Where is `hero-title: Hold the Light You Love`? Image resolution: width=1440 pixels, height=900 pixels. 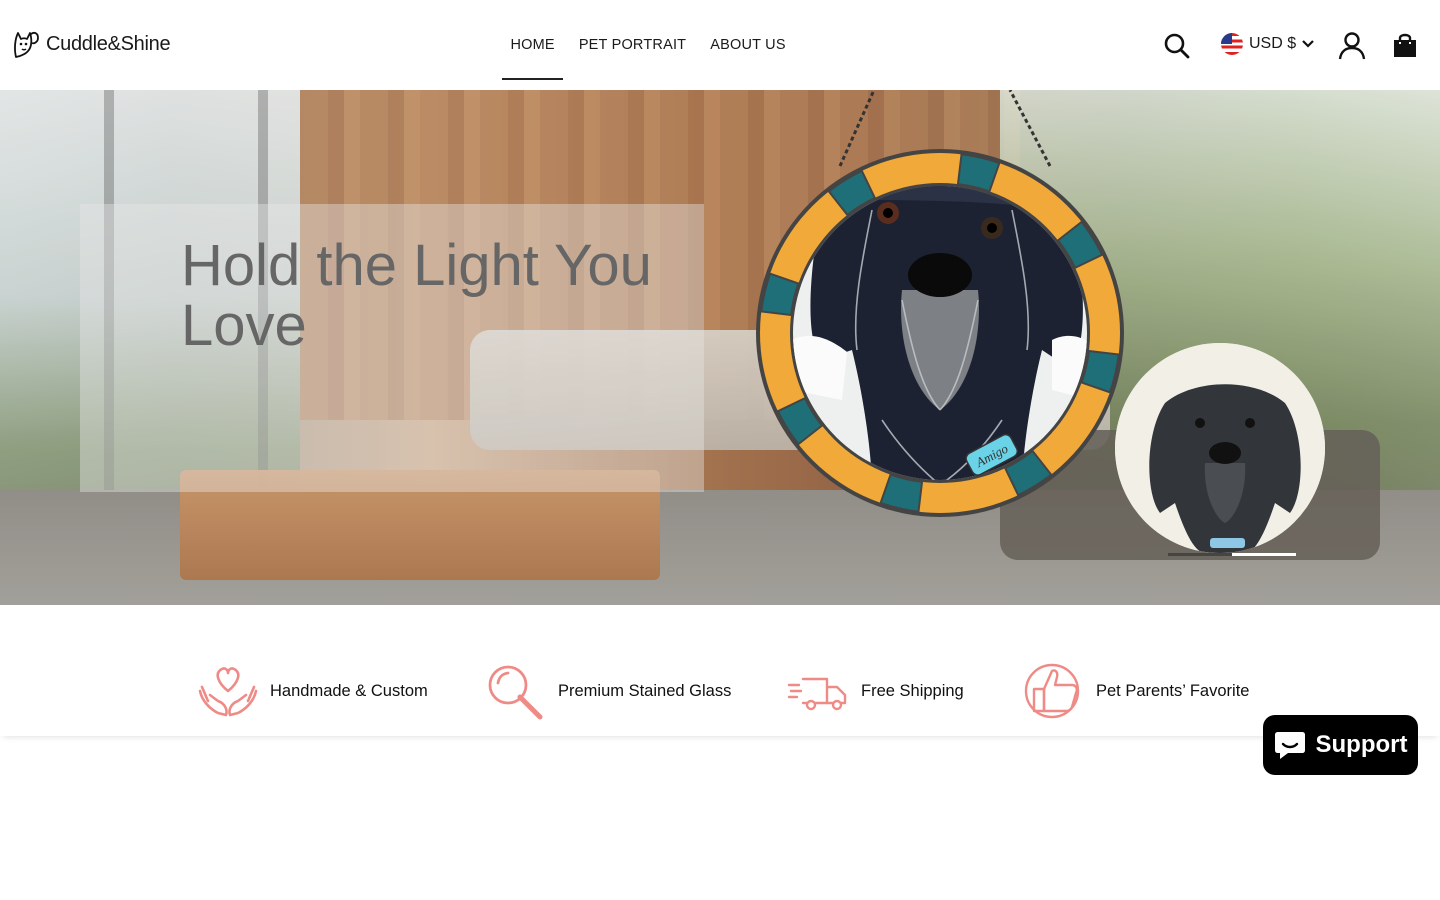
hero-title: Hold the Light You Love is located at coordinates (416, 295).